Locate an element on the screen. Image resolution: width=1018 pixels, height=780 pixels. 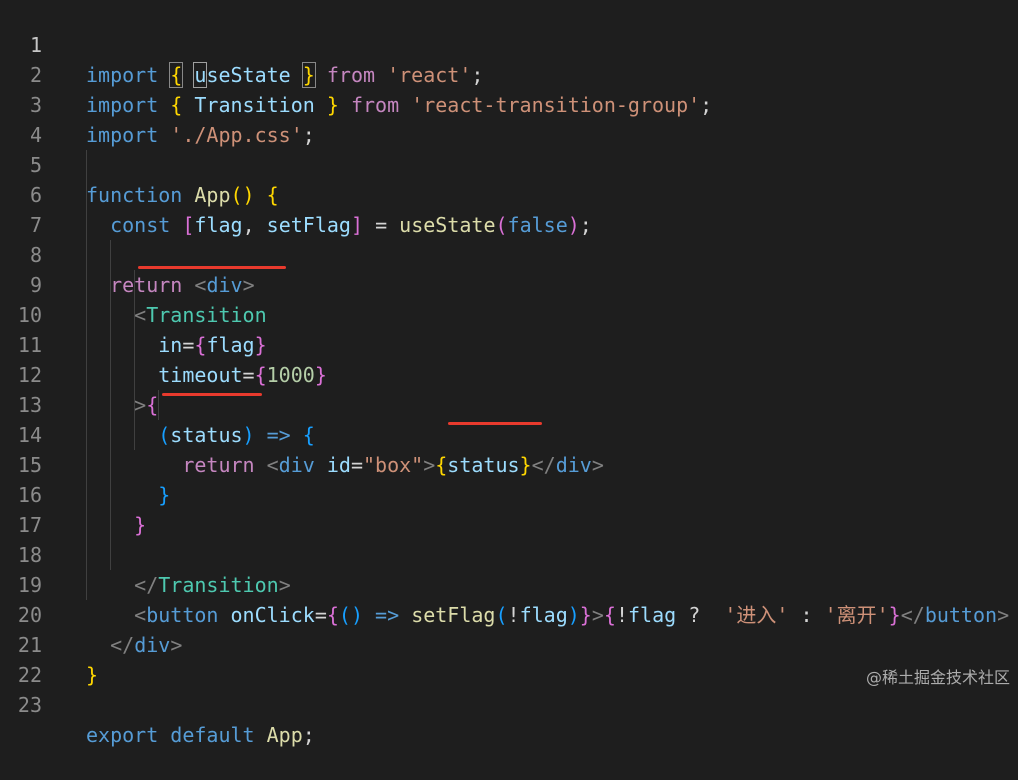
annotation-underline-status-param is located at coordinates (212, 394).